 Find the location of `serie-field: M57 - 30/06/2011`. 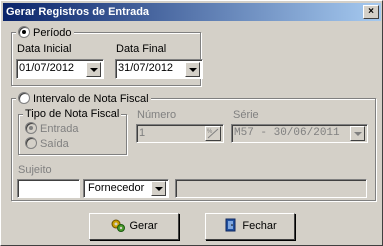

serie-field: M57 - 30/06/2011 is located at coordinates (299, 133).